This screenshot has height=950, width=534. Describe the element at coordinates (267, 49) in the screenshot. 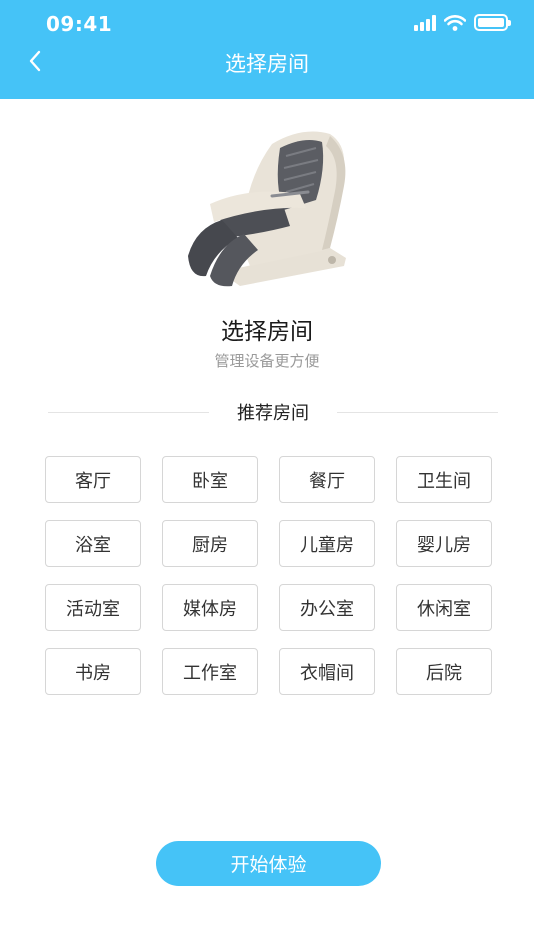

I see `top-header: 09:41 选择房间` at that location.